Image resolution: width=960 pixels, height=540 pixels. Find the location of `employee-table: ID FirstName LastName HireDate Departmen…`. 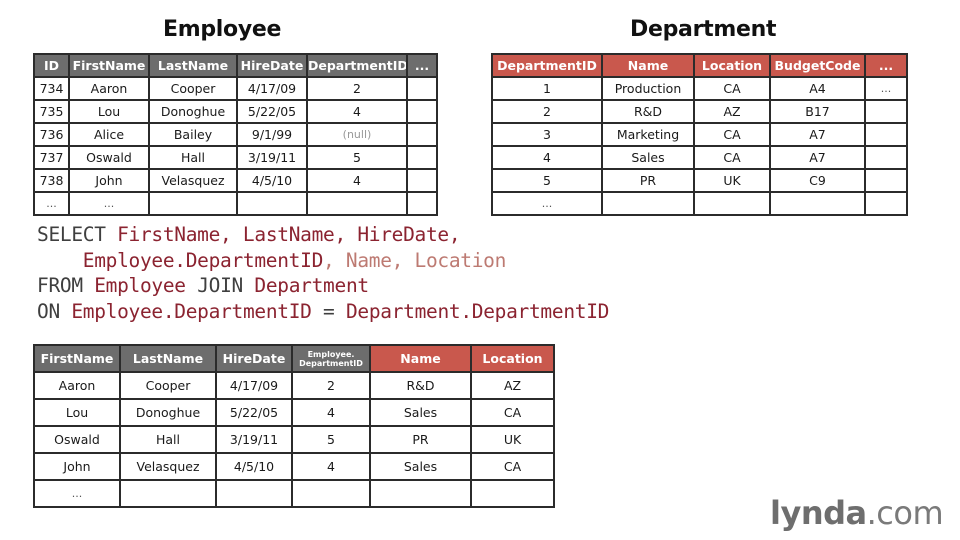

employee-table: ID FirstName LastName HireDate Departmen… is located at coordinates (235, 134).